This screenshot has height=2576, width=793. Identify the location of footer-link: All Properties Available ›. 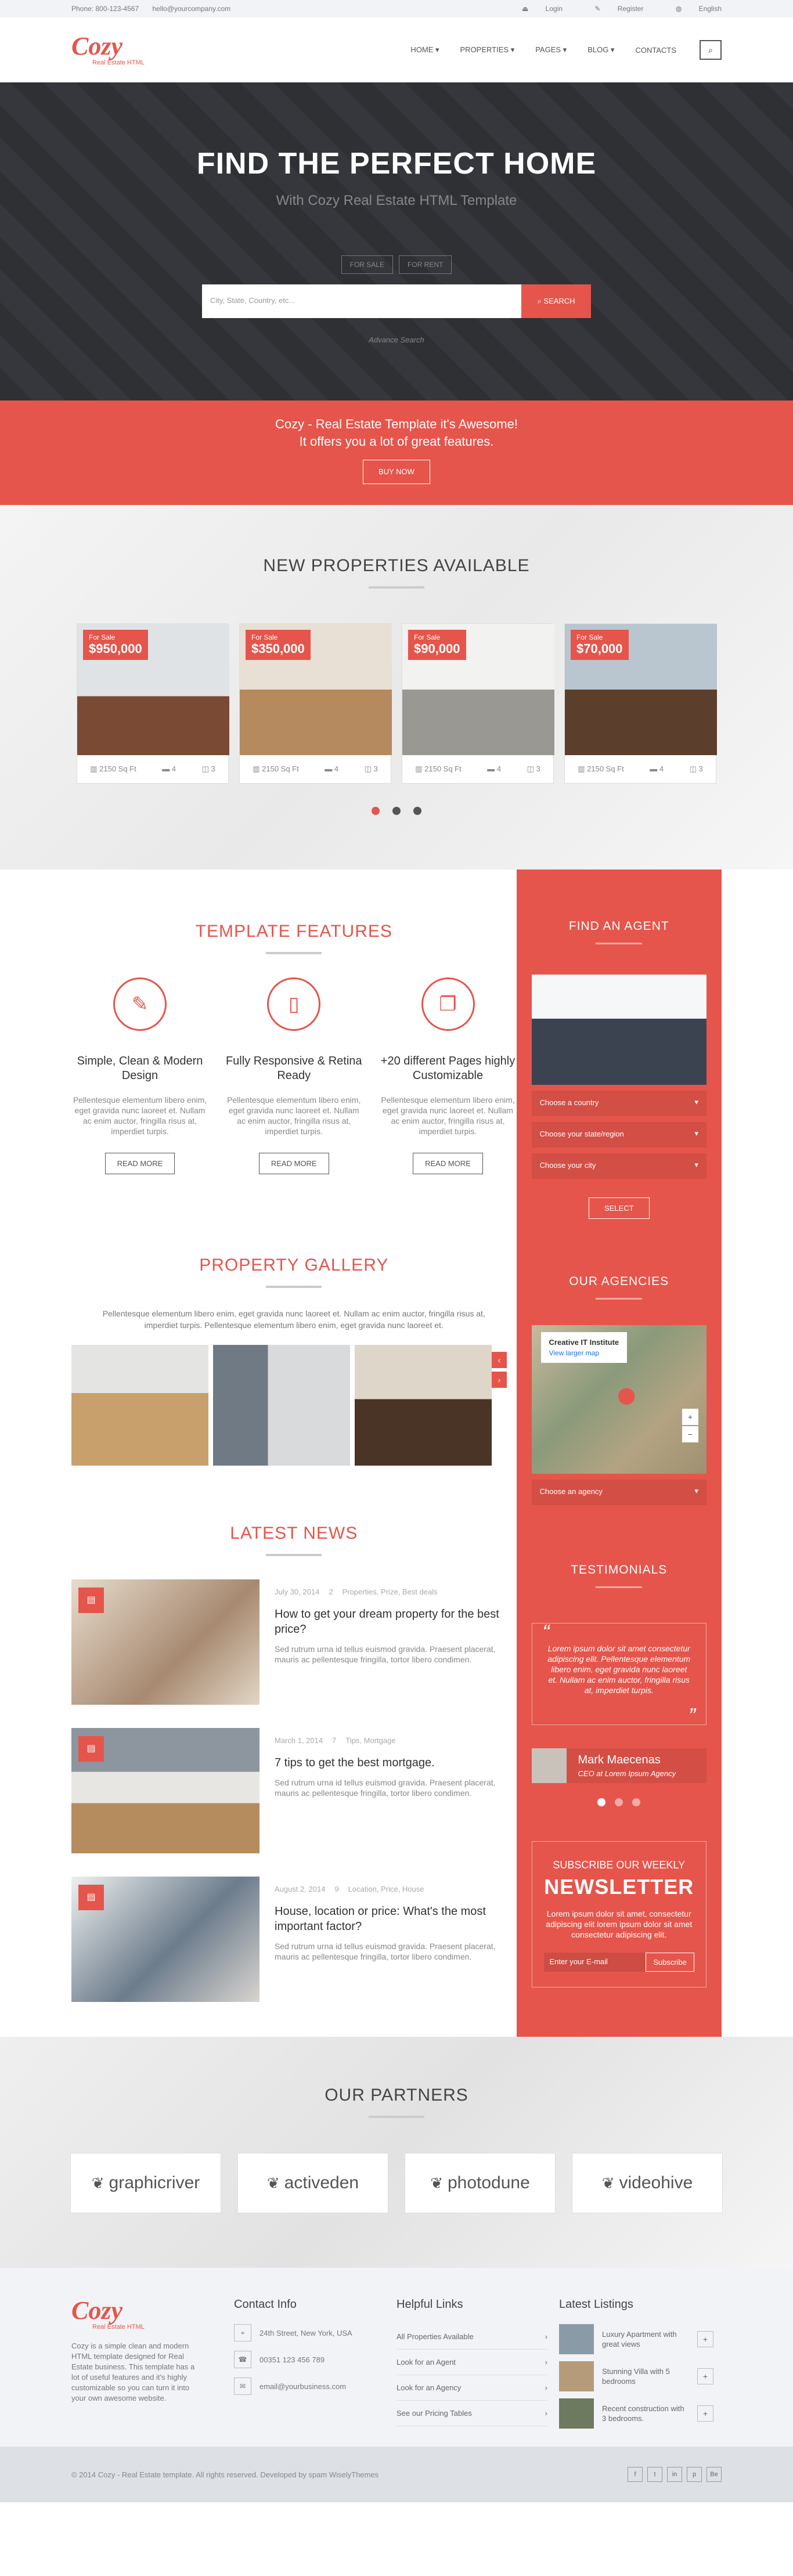
(471, 2337).